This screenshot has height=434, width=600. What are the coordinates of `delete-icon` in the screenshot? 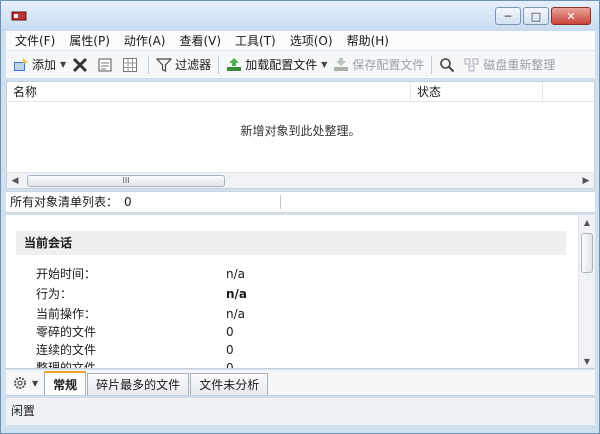 It's located at (80, 65).